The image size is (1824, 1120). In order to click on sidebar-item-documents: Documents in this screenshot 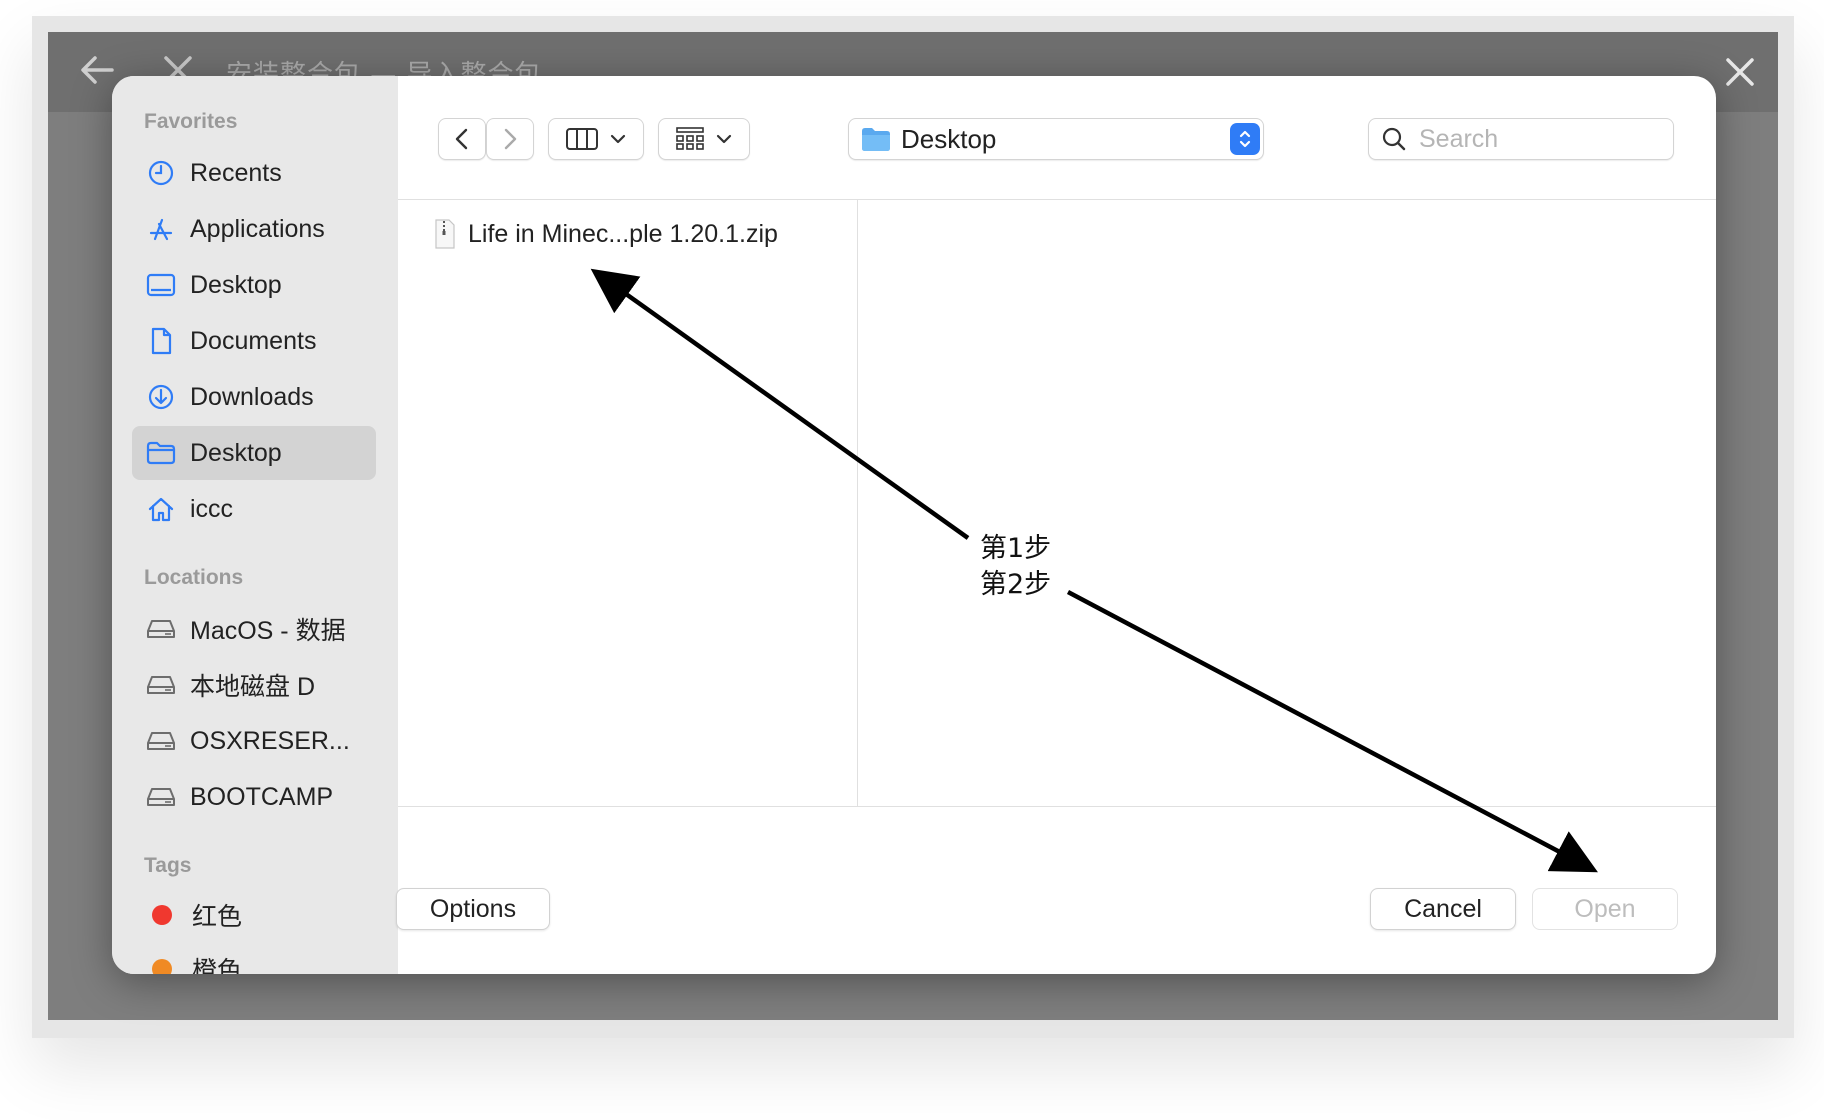, I will do `click(254, 341)`.